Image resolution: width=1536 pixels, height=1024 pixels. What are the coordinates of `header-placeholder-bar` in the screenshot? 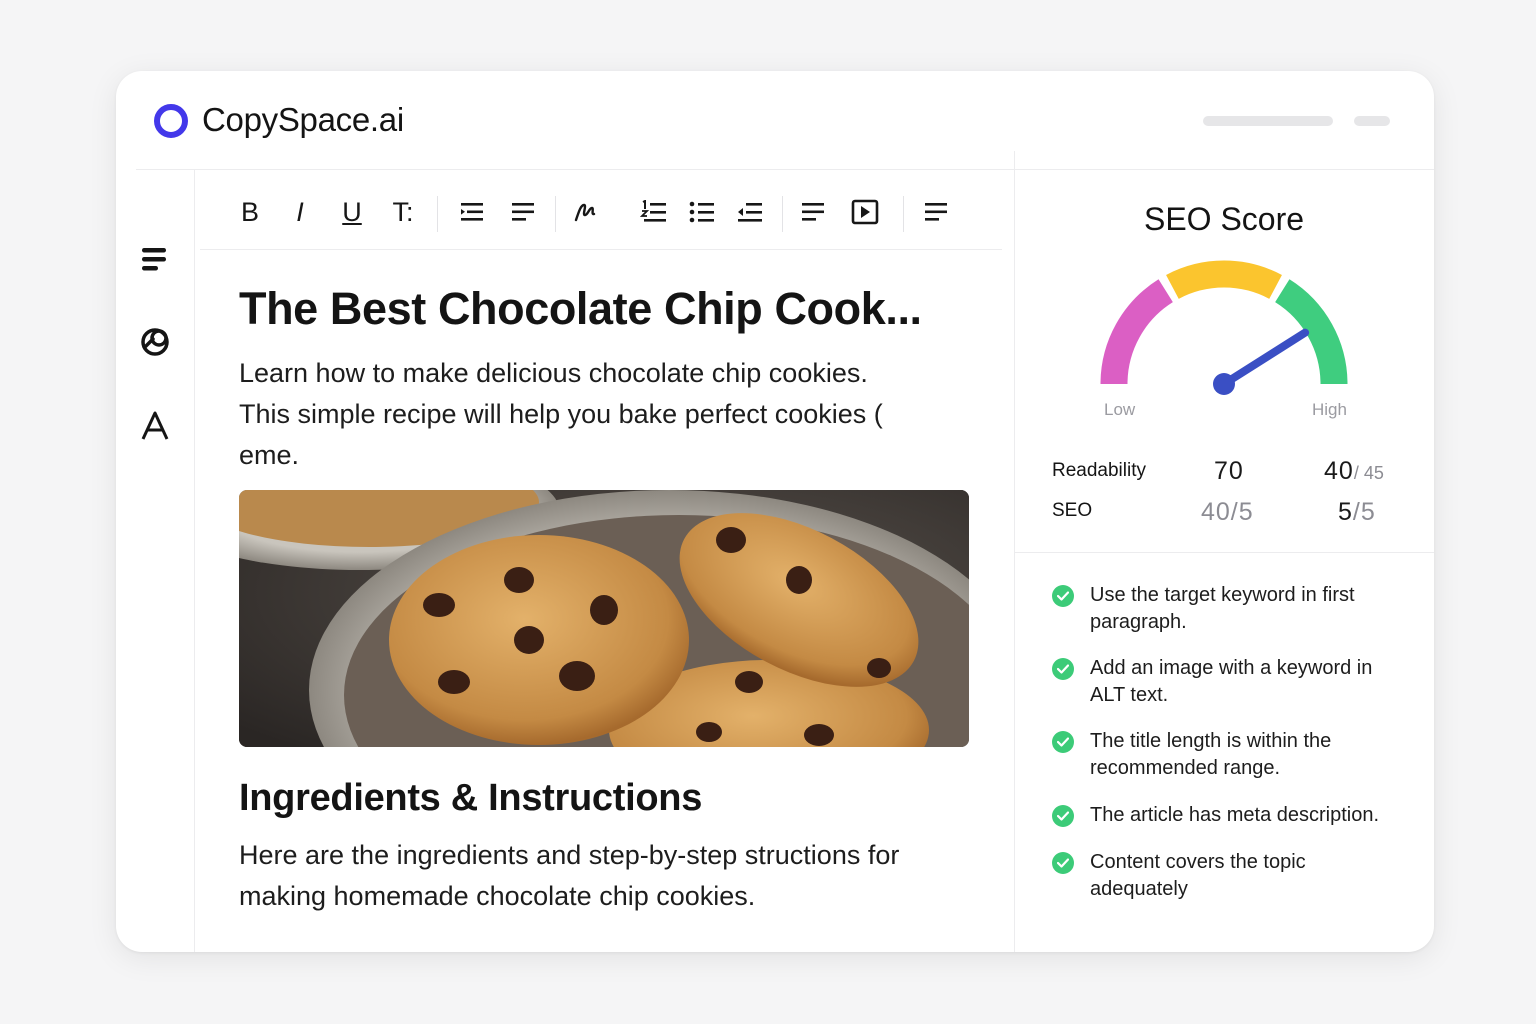 It's located at (1268, 121).